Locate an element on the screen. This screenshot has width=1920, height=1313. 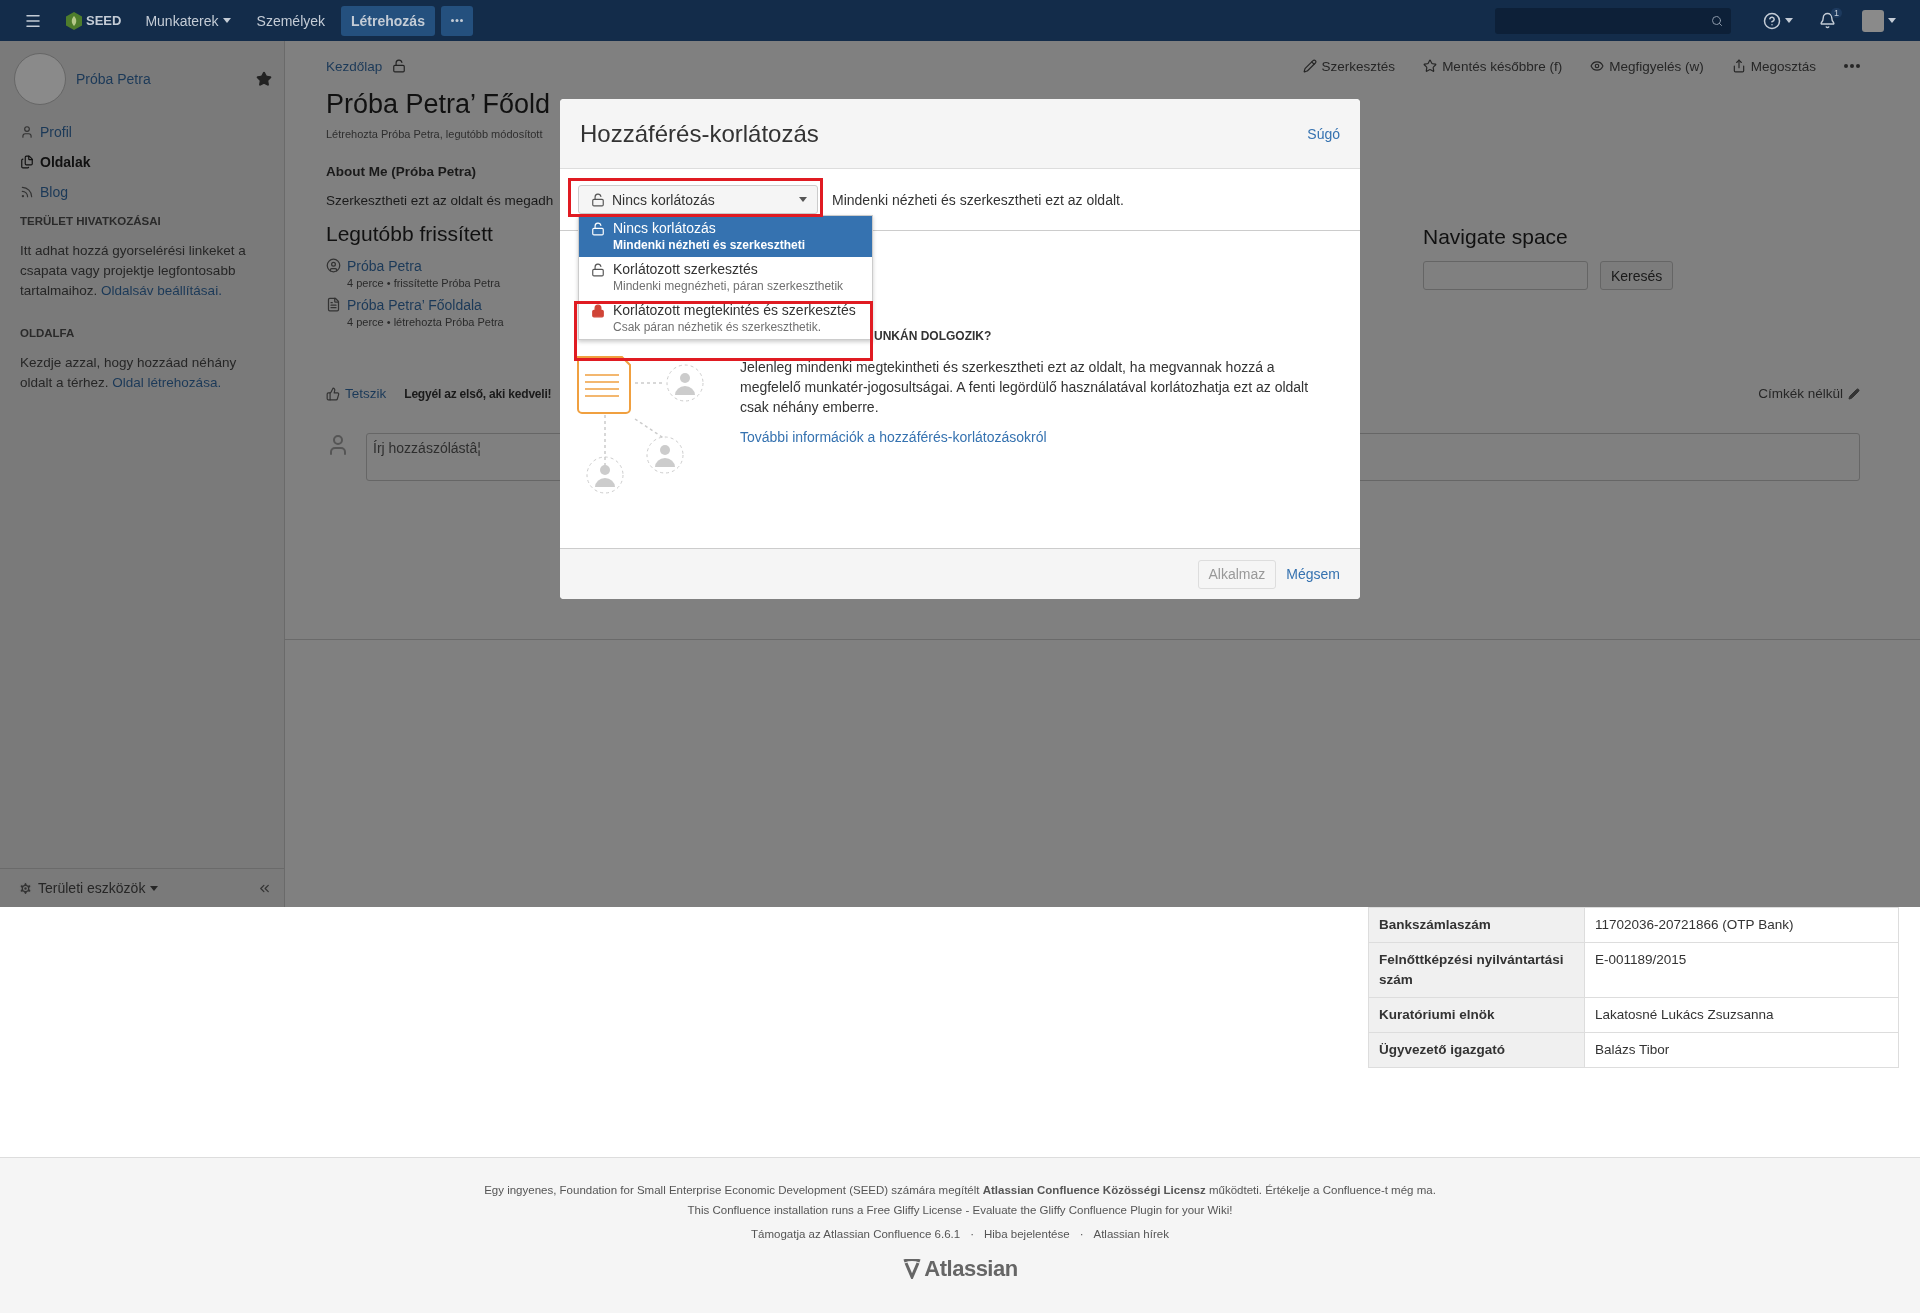
rss-icon is located at coordinates (27, 192).